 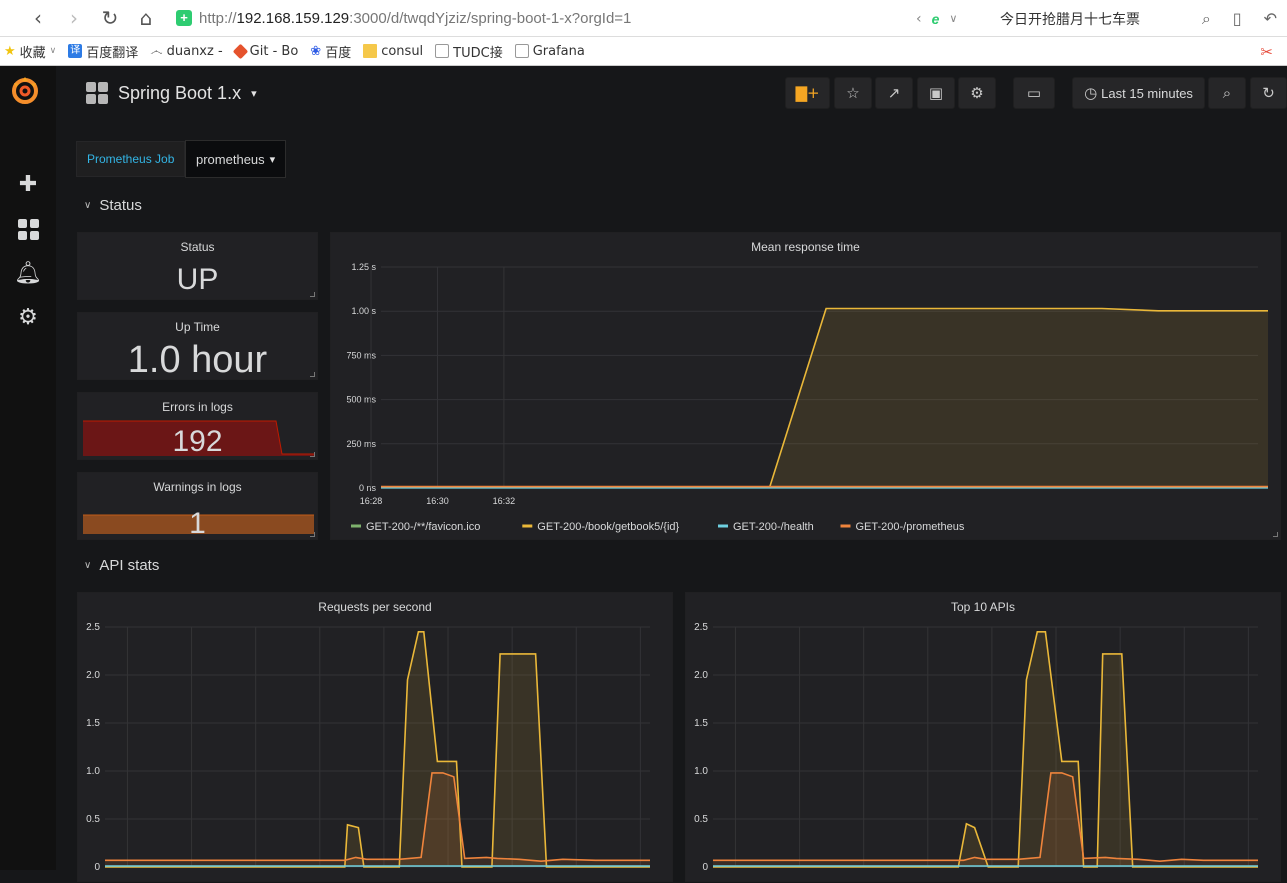 I want to click on bookmark-baidu: ❀百度, so click(x=330, y=51).